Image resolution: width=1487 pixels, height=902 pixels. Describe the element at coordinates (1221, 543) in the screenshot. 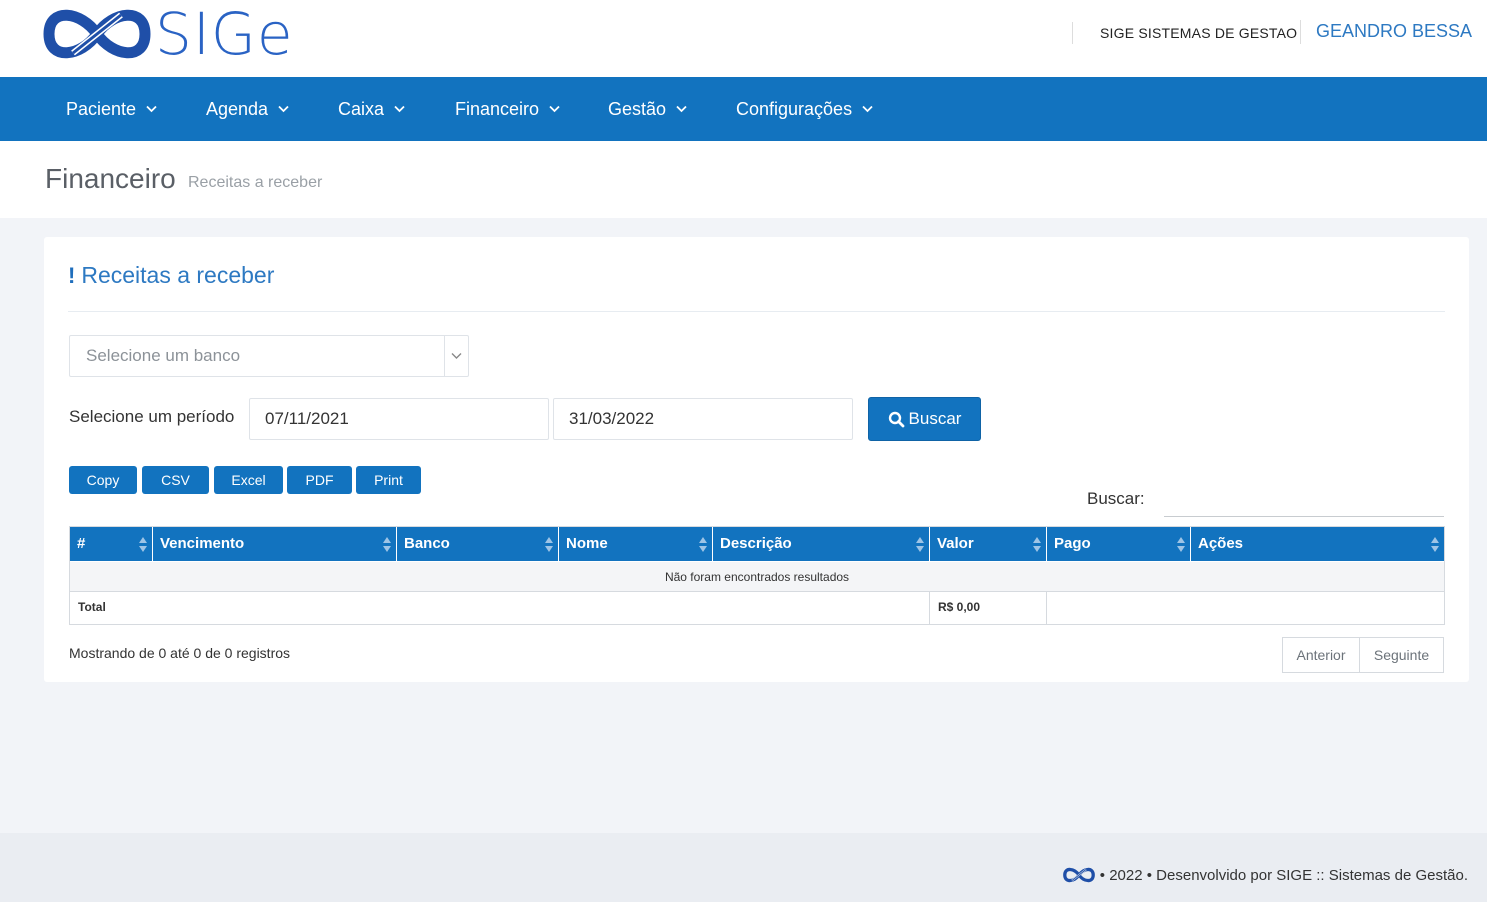

I see `column-header-label: Ações` at that location.